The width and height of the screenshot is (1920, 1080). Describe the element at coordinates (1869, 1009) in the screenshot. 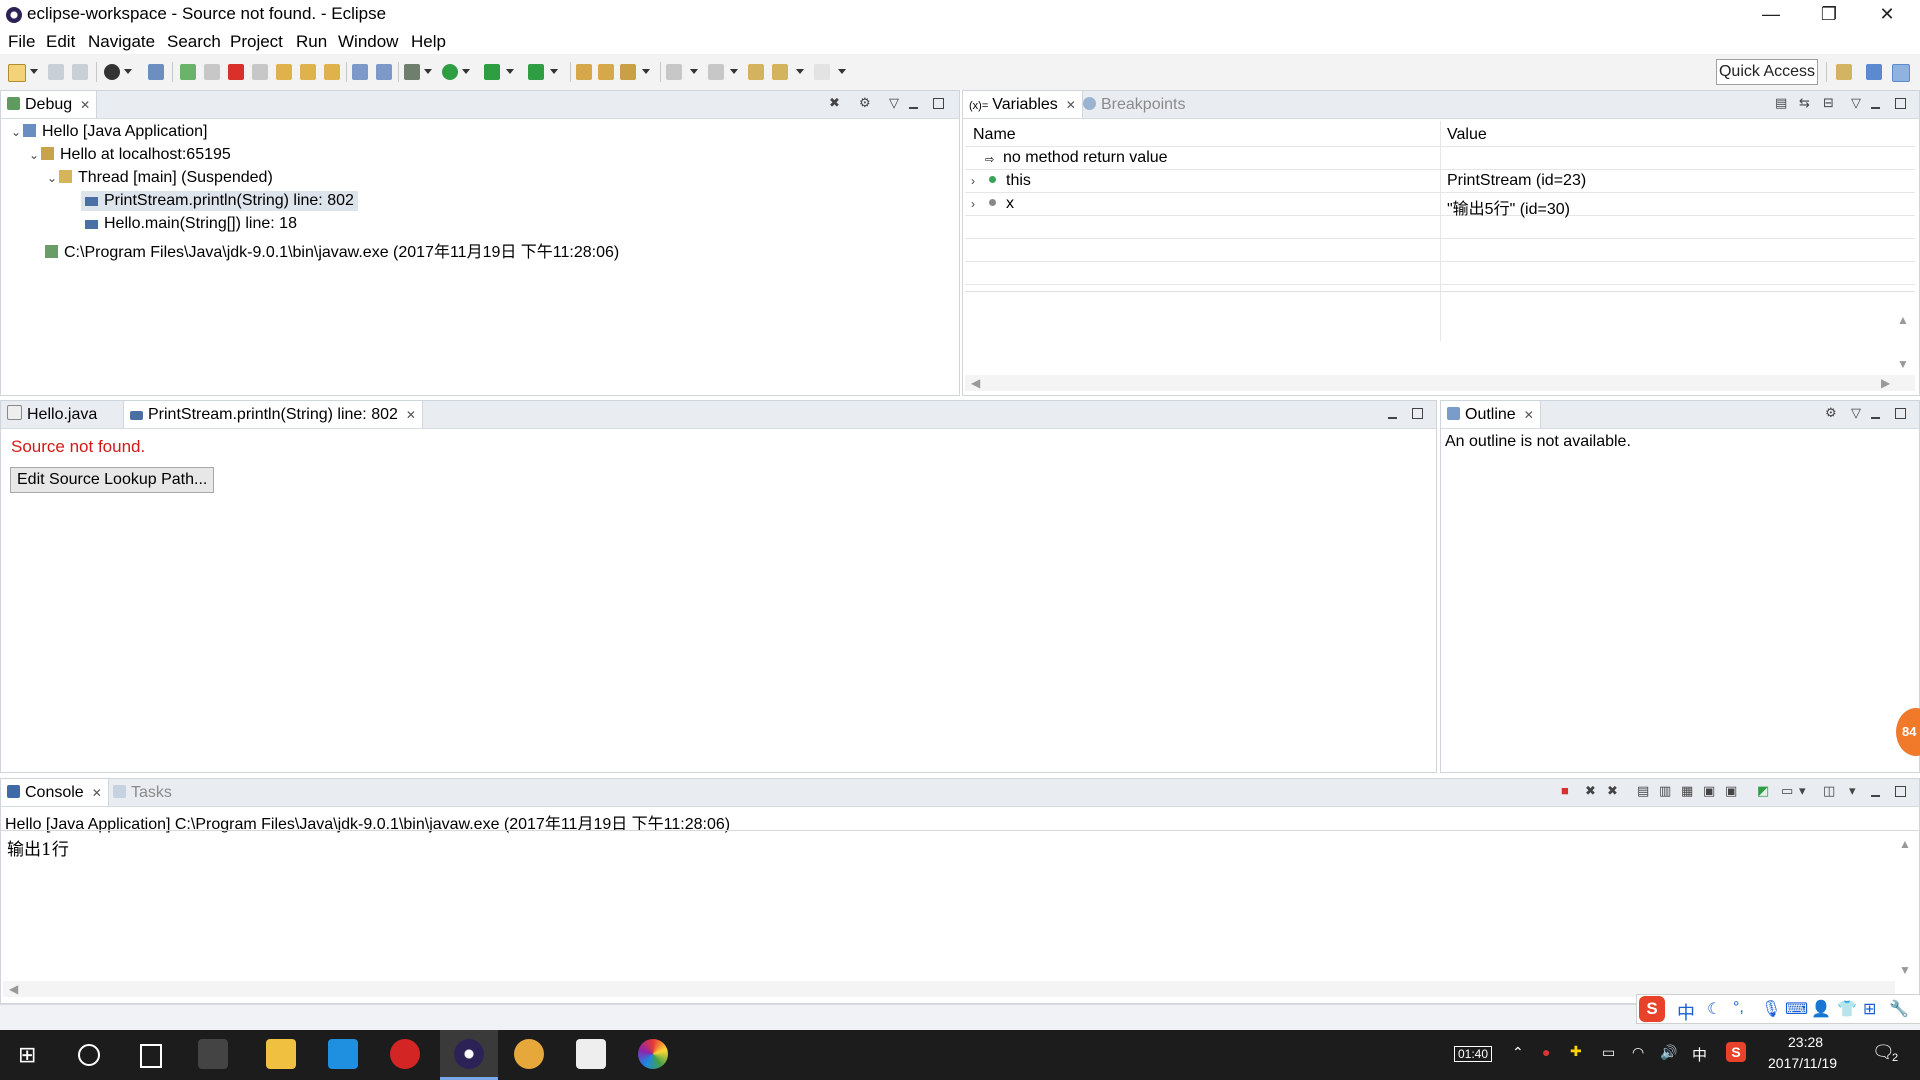

I see `toolbox-icon: ⊞` at that location.